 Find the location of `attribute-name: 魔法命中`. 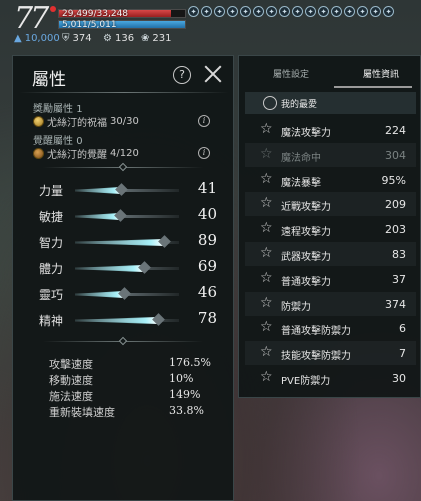

attribute-name: 魔法命中 is located at coordinates (301, 158).